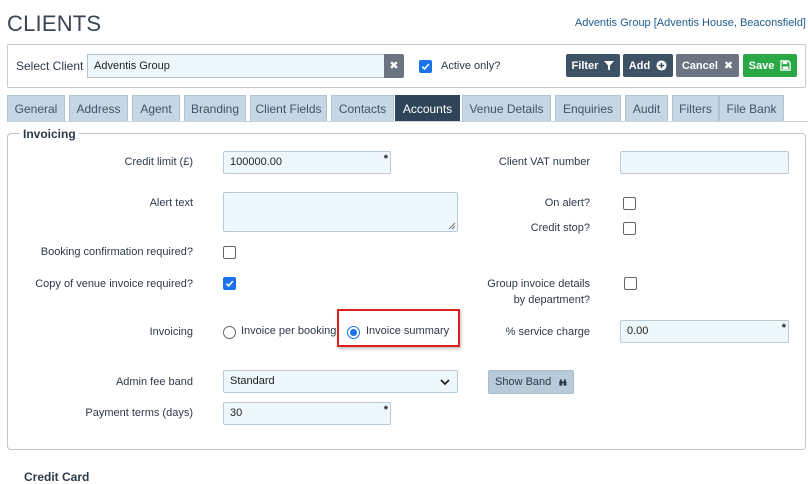  Describe the element at coordinates (567, 203) in the screenshot. I see `on-alert-label: On alert?` at that location.